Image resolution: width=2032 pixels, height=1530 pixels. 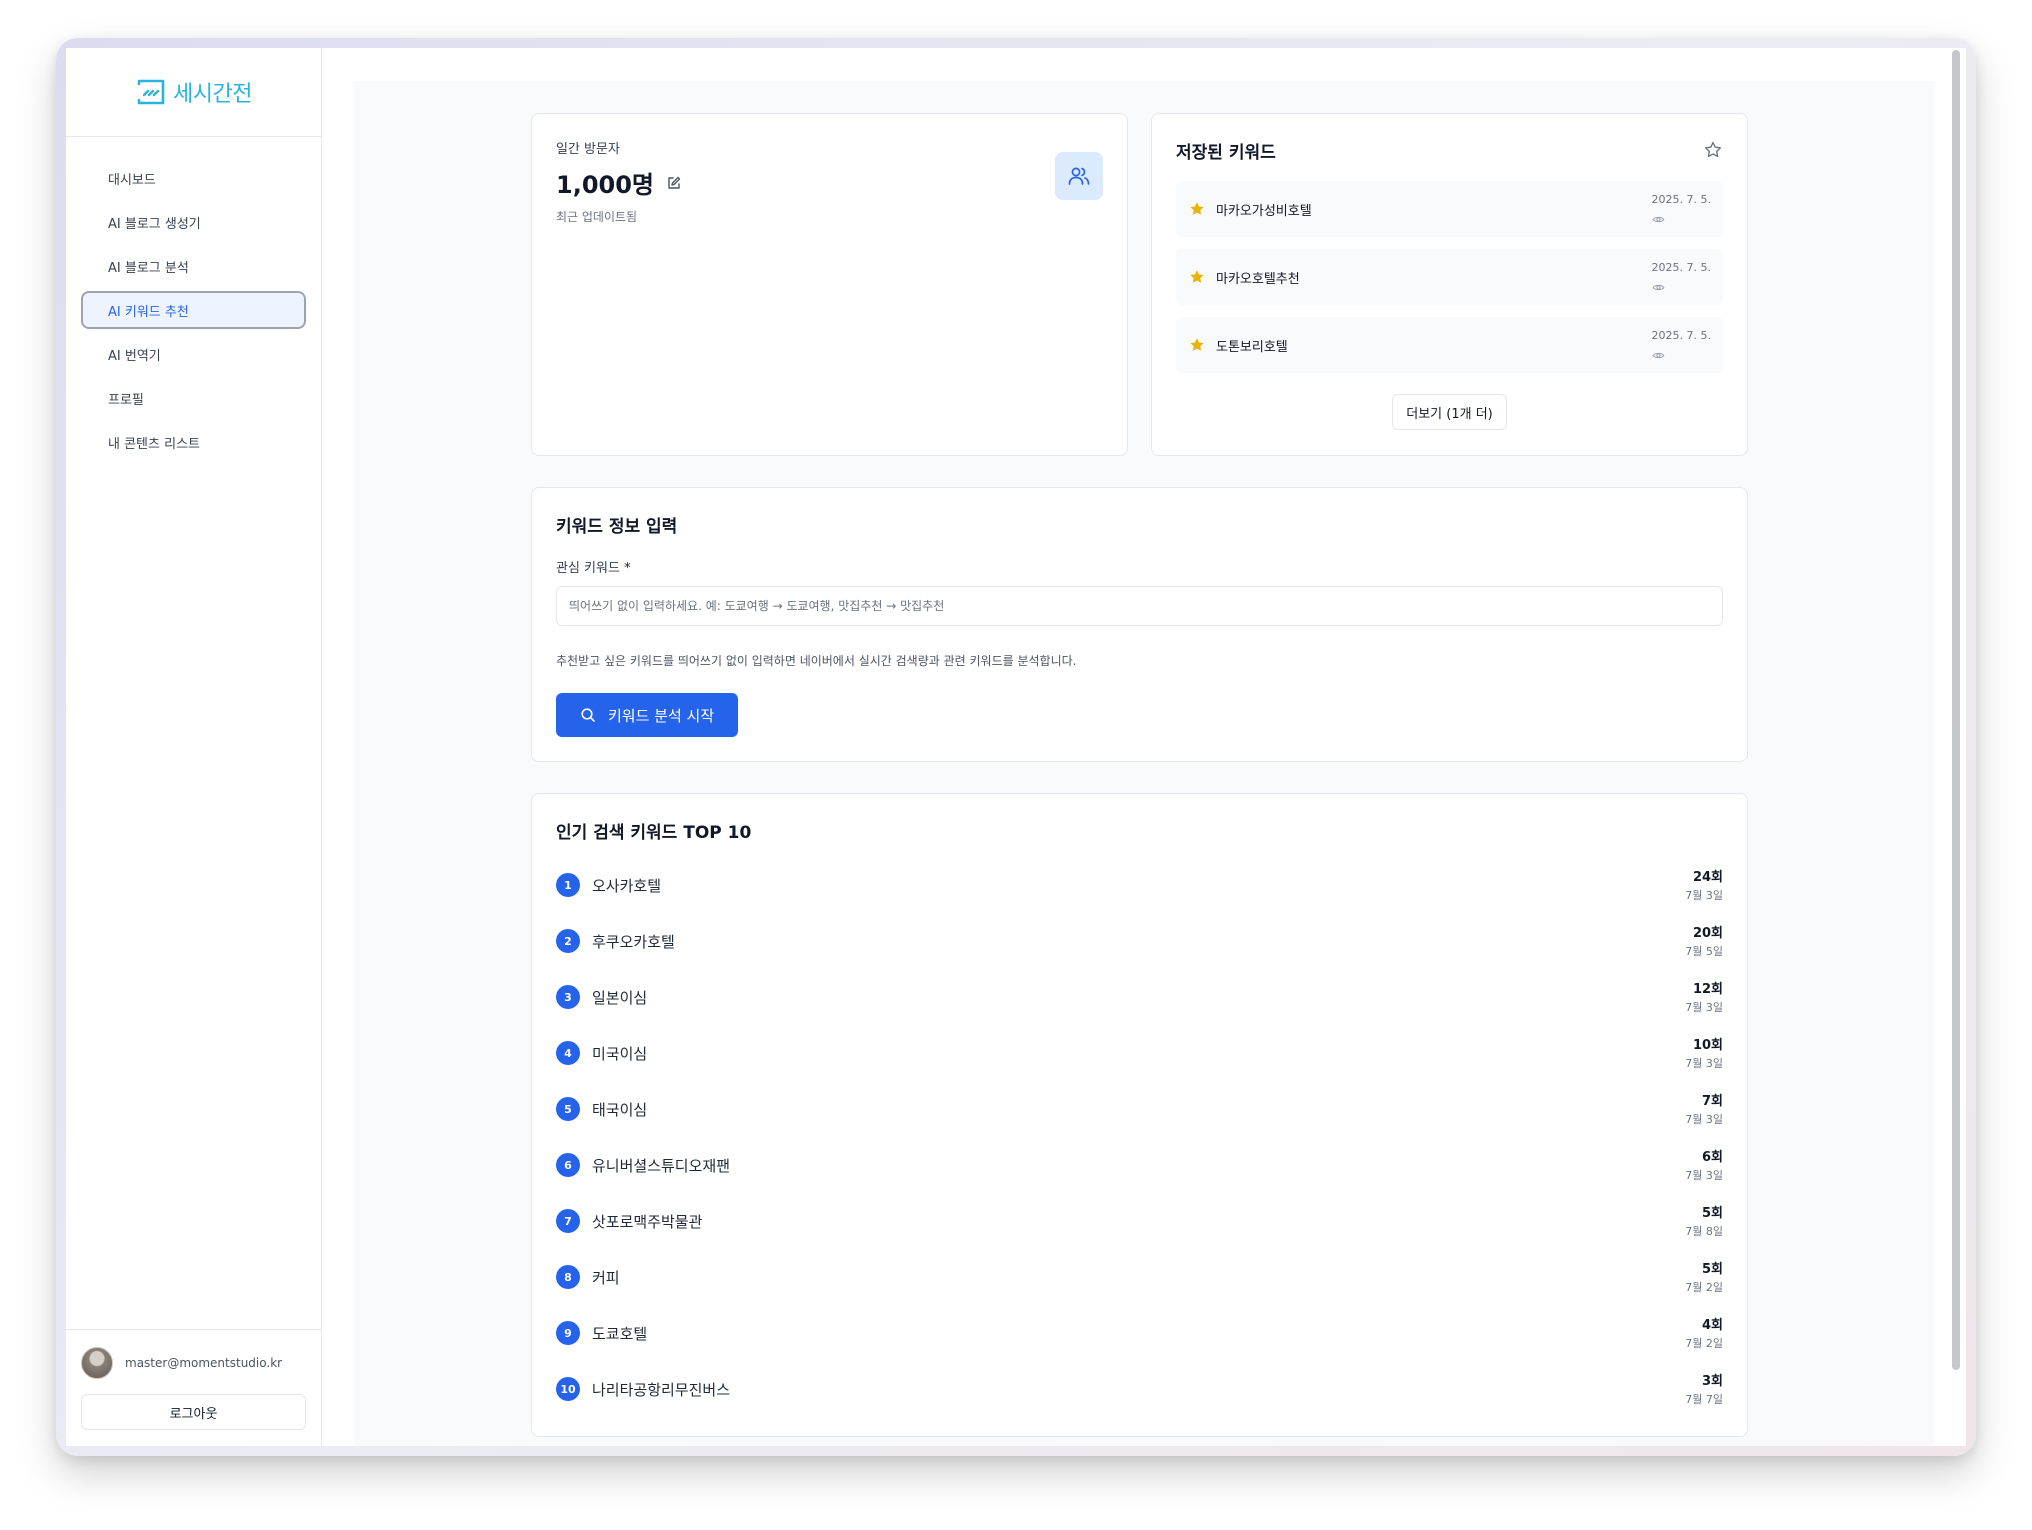 I want to click on top10-date: 7월 8일, so click(x=1704, y=1231).